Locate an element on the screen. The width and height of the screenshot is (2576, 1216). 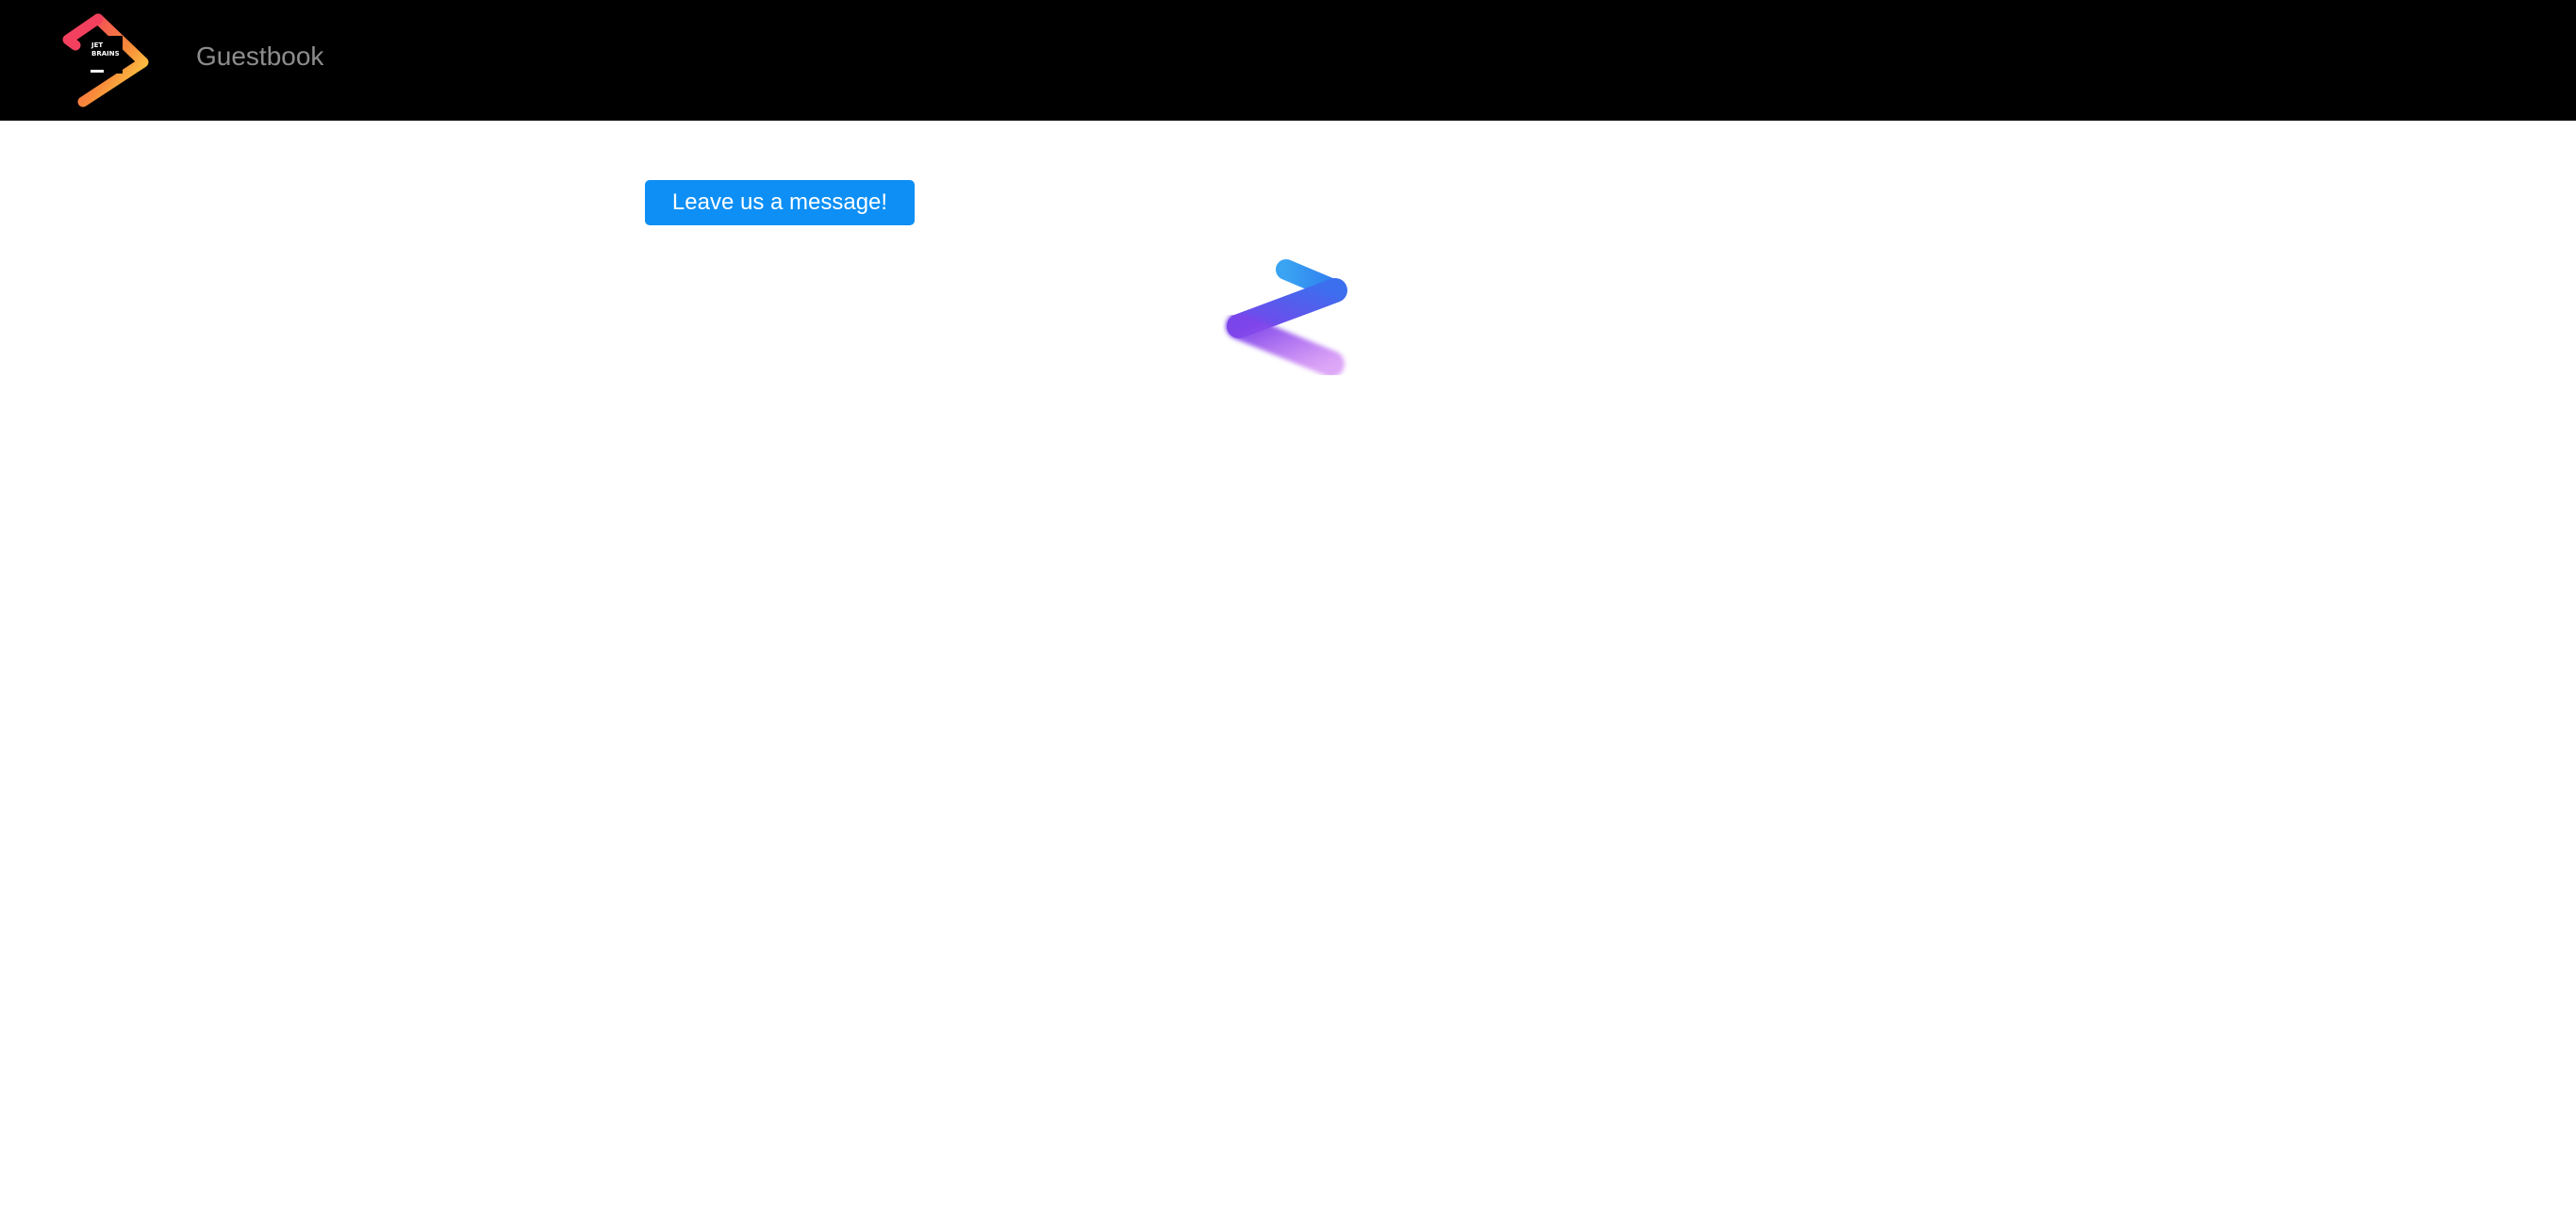
jetbrains-logo-graphic is located at coordinates (105, 60).